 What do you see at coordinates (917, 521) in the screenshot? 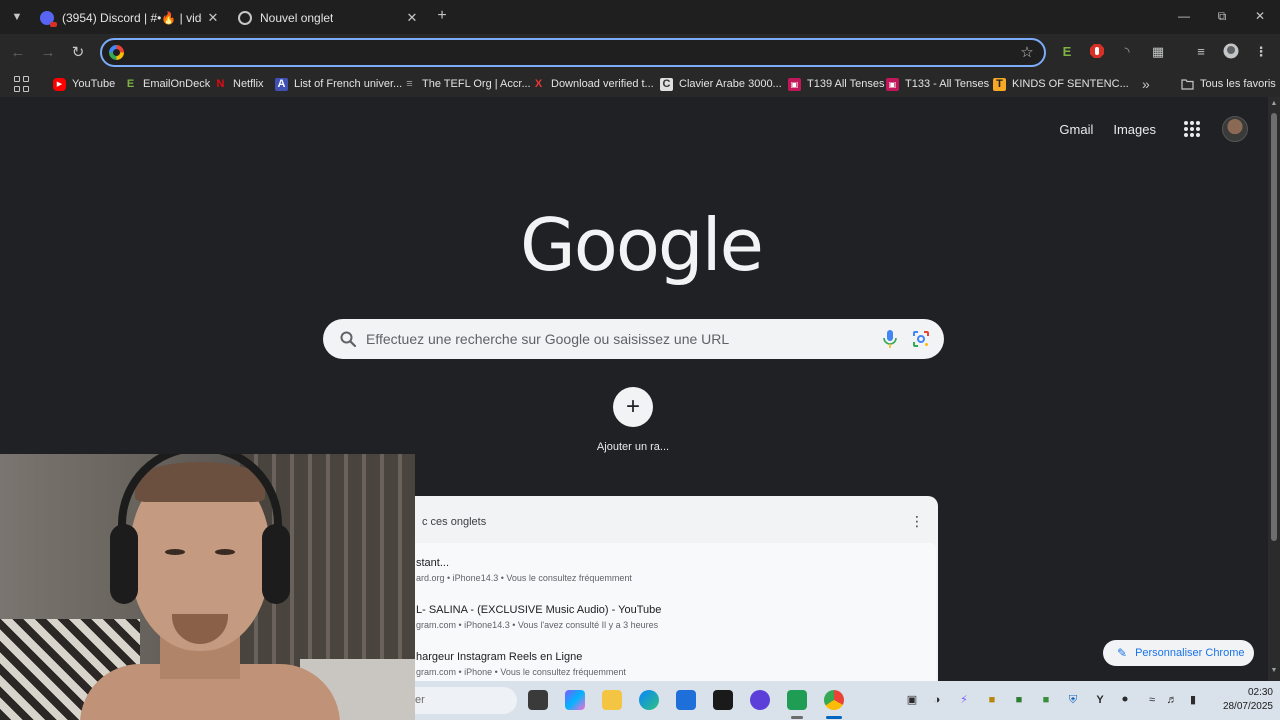
I see `card-menu-kebab-icon: ⋮` at bounding box center [917, 521].